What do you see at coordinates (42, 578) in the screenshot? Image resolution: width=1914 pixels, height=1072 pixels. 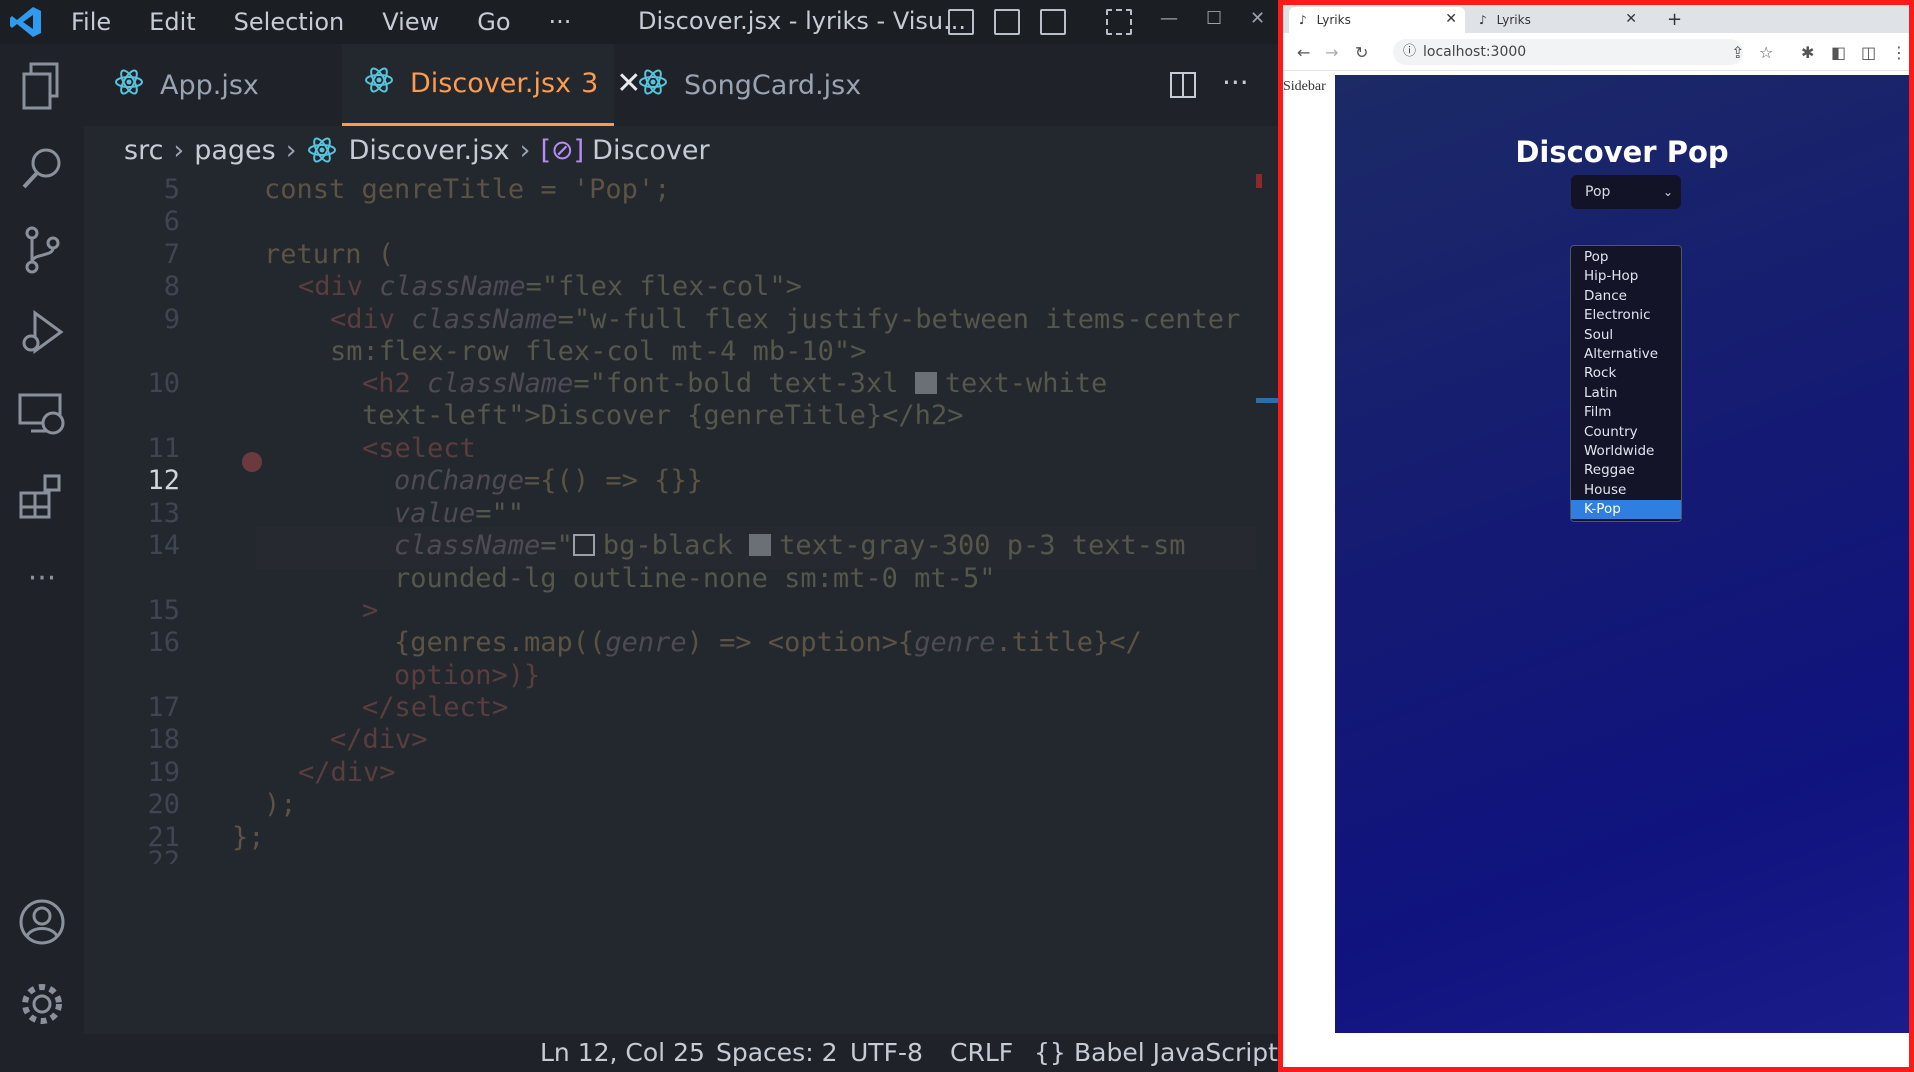 I see `more-views-icon: ···` at bounding box center [42, 578].